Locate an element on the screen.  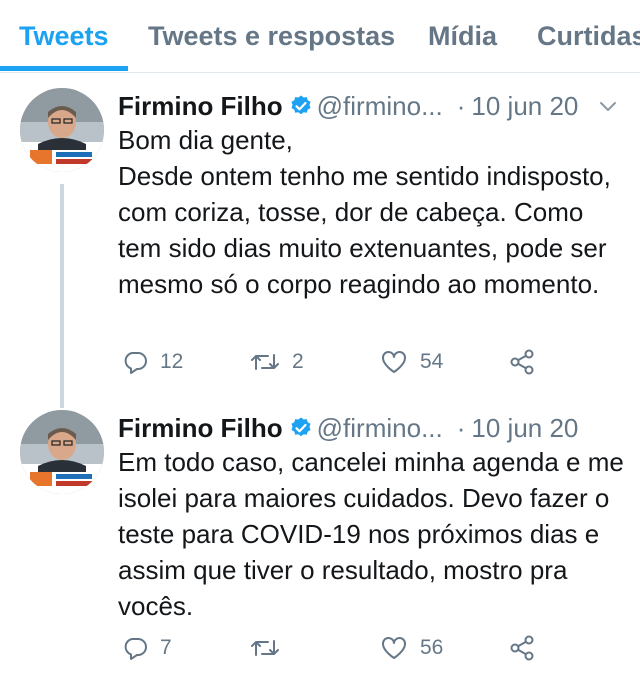
retweet-button: 2 is located at coordinates (277, 362).